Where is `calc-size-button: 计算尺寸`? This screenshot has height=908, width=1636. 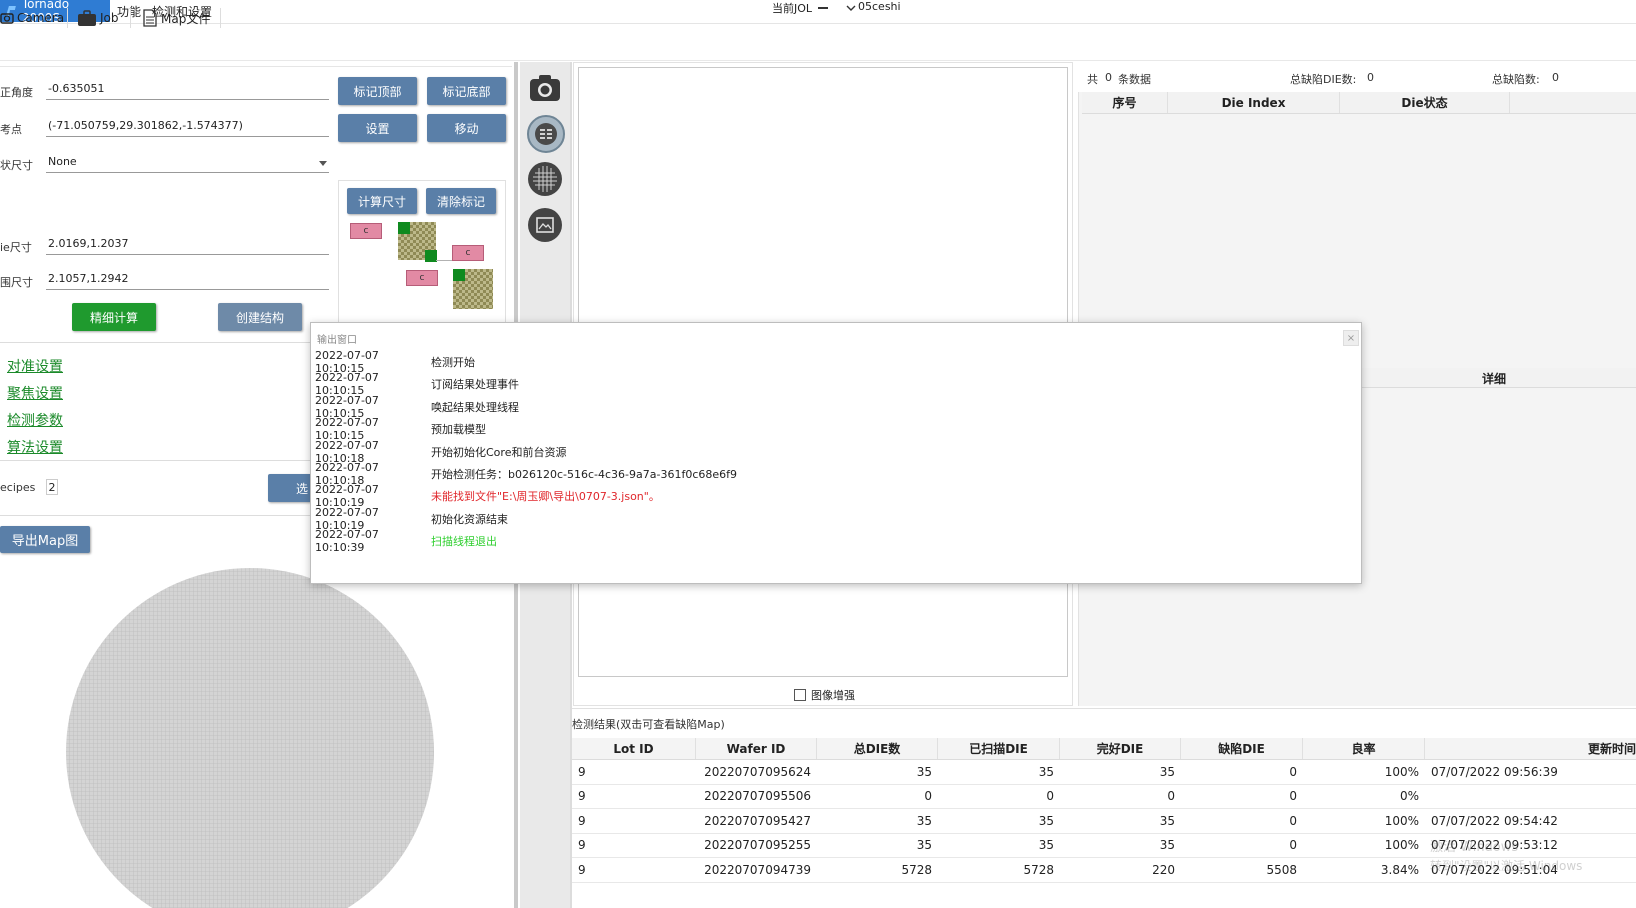
calc-size-button: 计算尺寸 is located at coordinates (382, 201).